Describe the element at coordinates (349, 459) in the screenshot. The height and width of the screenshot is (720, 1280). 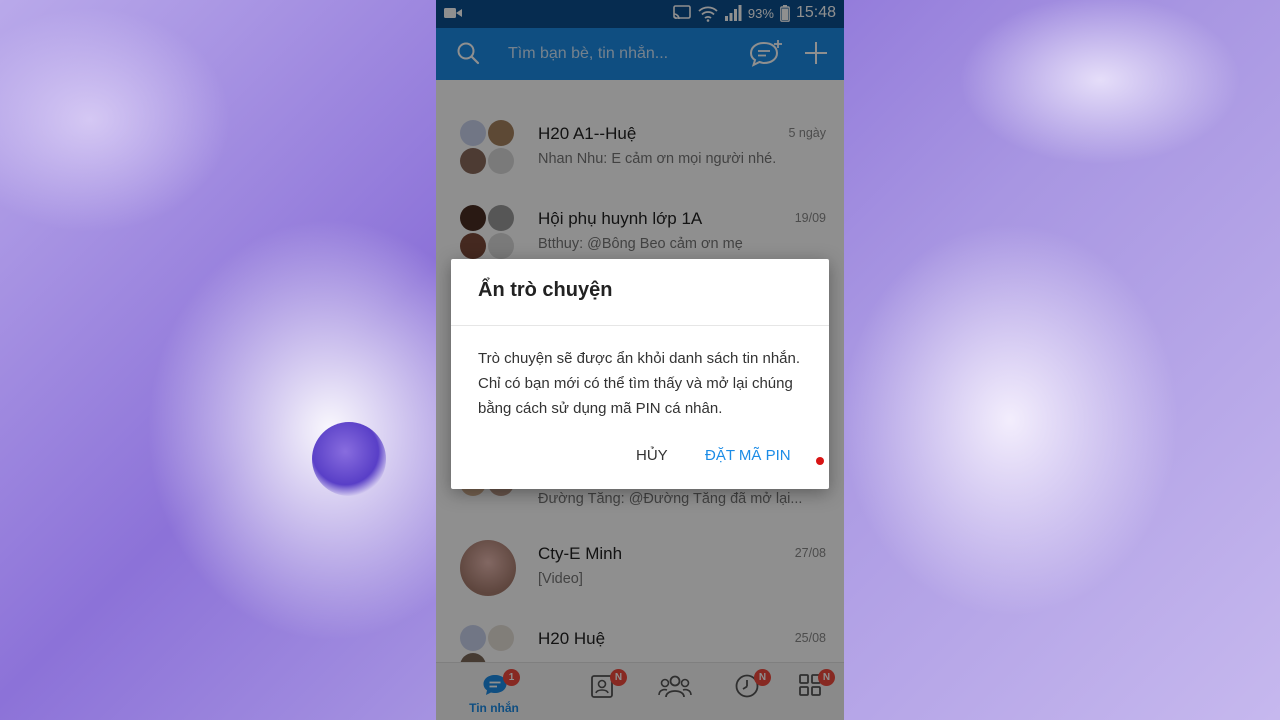
I see `background-orb` at that location.